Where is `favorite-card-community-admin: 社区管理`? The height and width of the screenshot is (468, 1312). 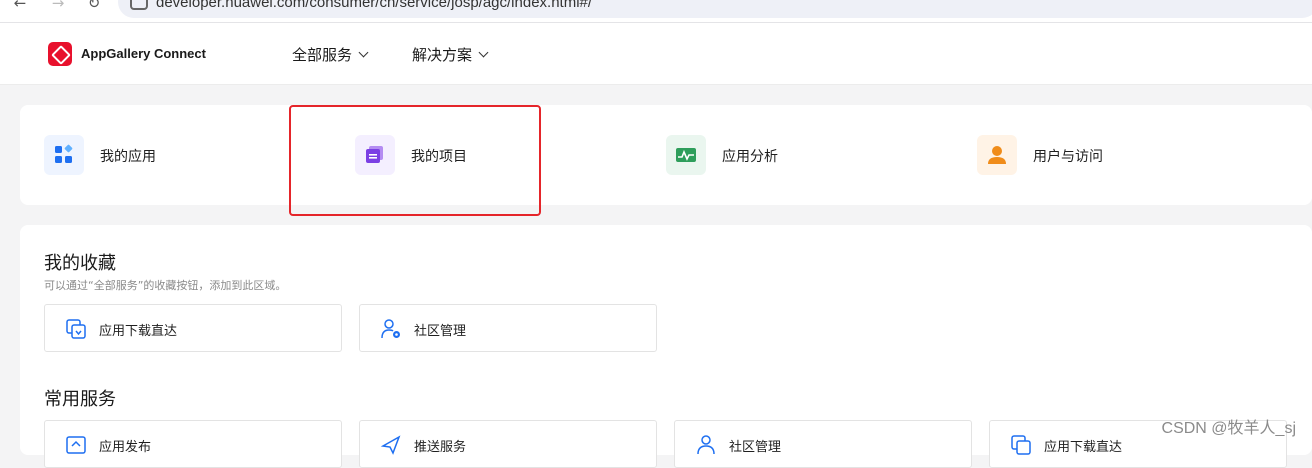
favorite-card-community-admin: 社区管理 is located at coordinates (508, 328).